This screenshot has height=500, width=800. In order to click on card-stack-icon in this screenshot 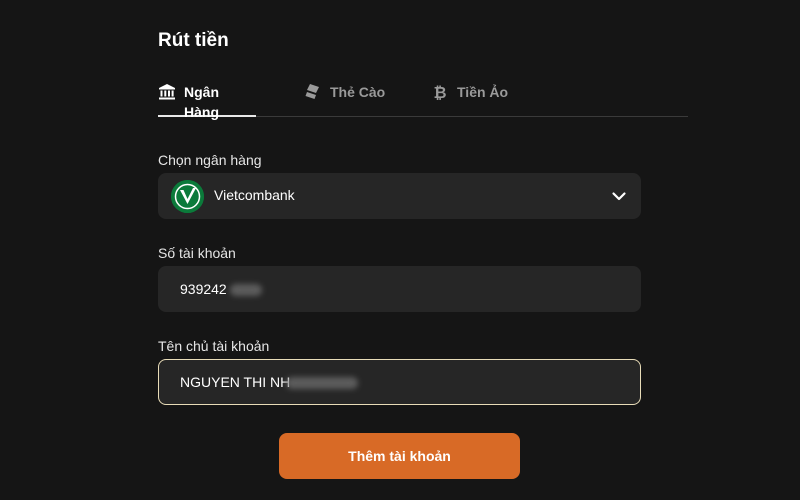, I will do `click(313, 92)`.